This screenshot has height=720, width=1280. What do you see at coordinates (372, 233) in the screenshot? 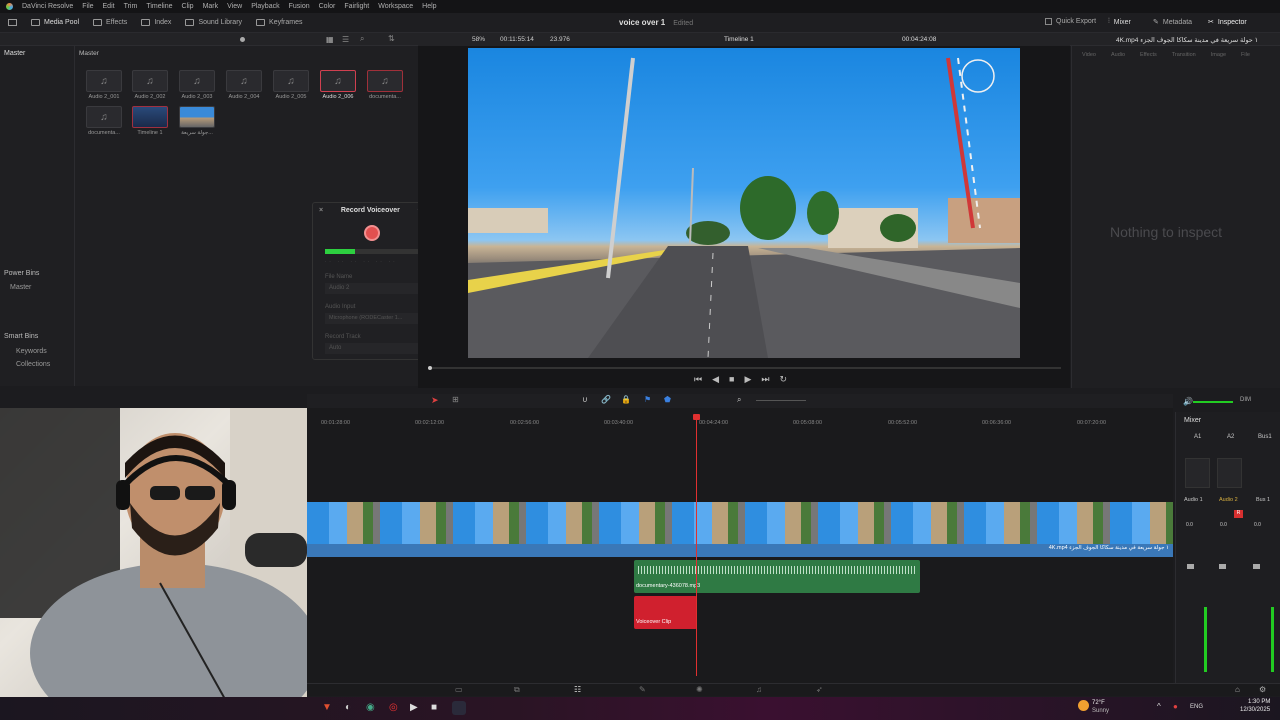
I see `record-button` at bounding box center [372, 233].